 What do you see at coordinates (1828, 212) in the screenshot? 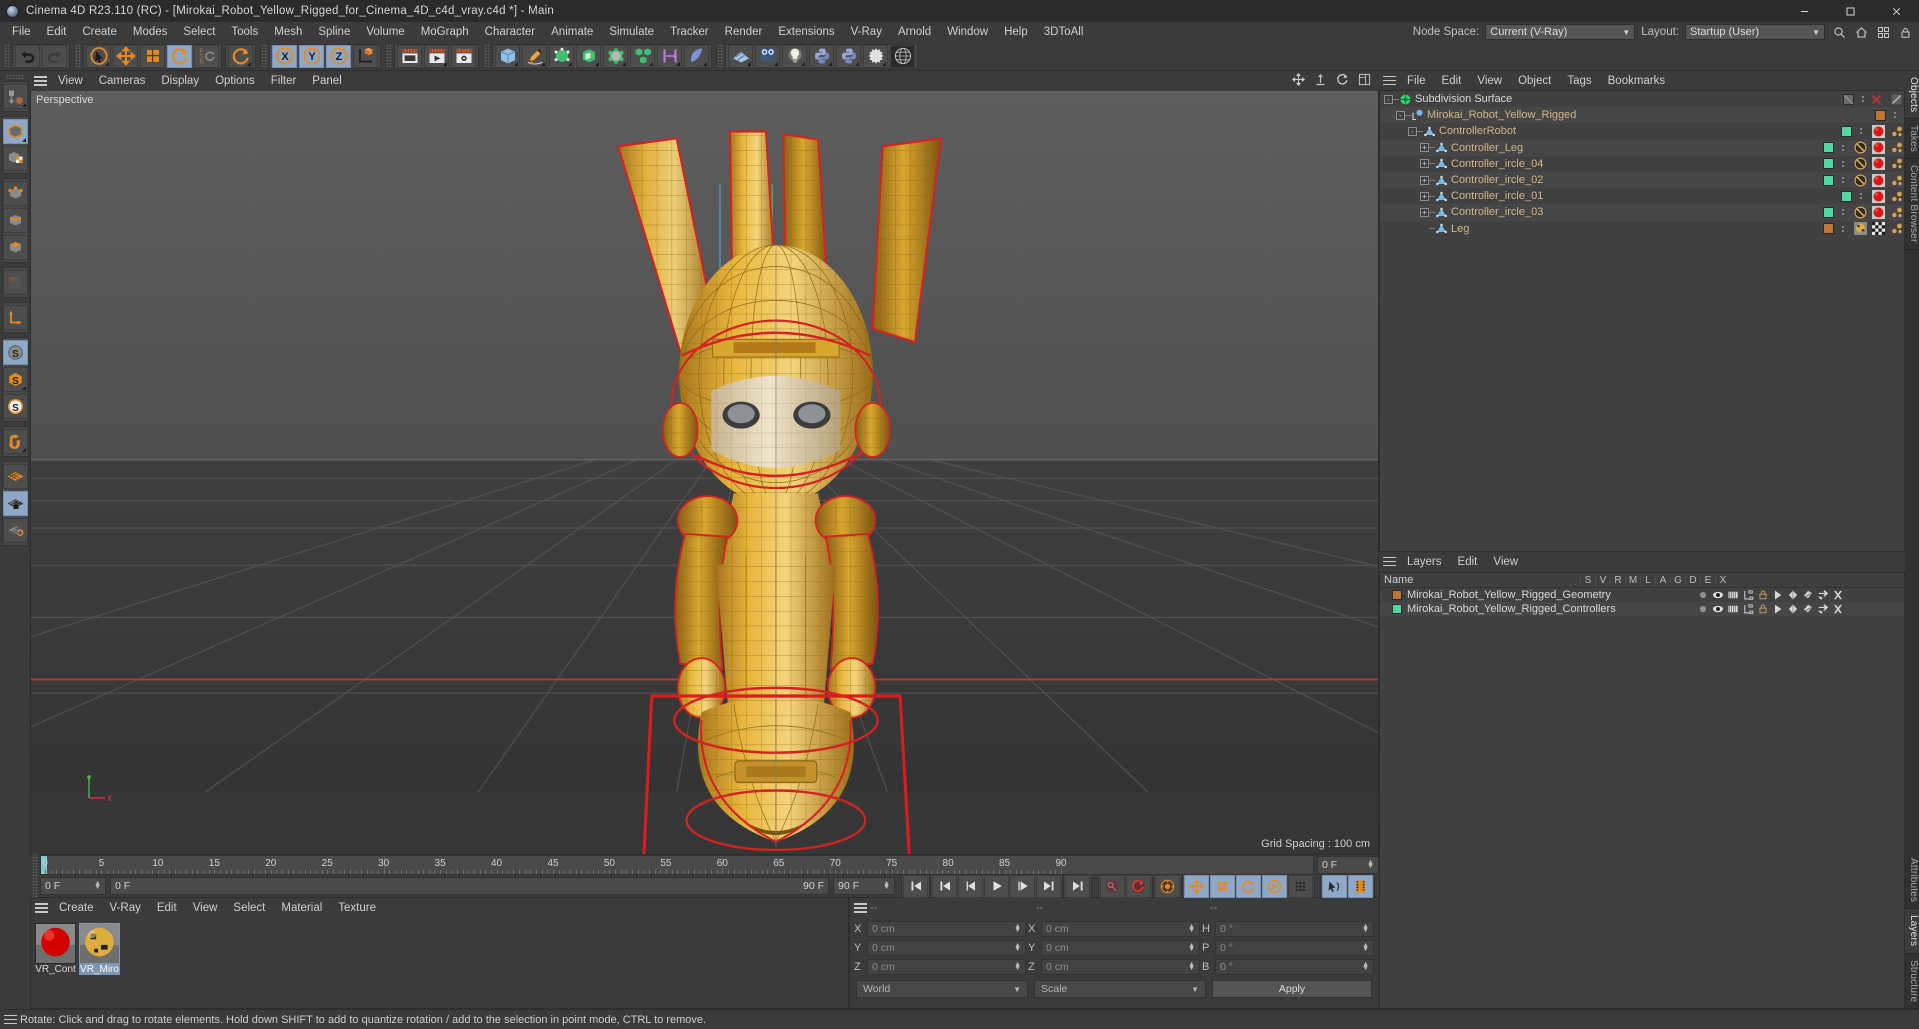
I see `layer-color-chip` at bounding box center [1828, 212].